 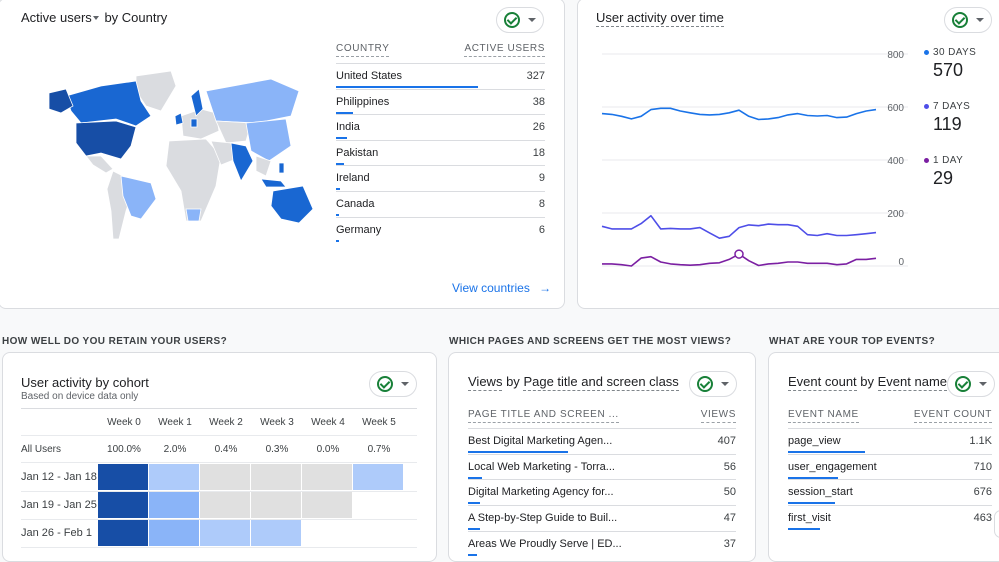 What do you see at coordinates (852, 341) in the screenshot?
I see `events-section-label: WHAT ARE YOUR TOP EVENTS?` at bounding box center [852, 341].